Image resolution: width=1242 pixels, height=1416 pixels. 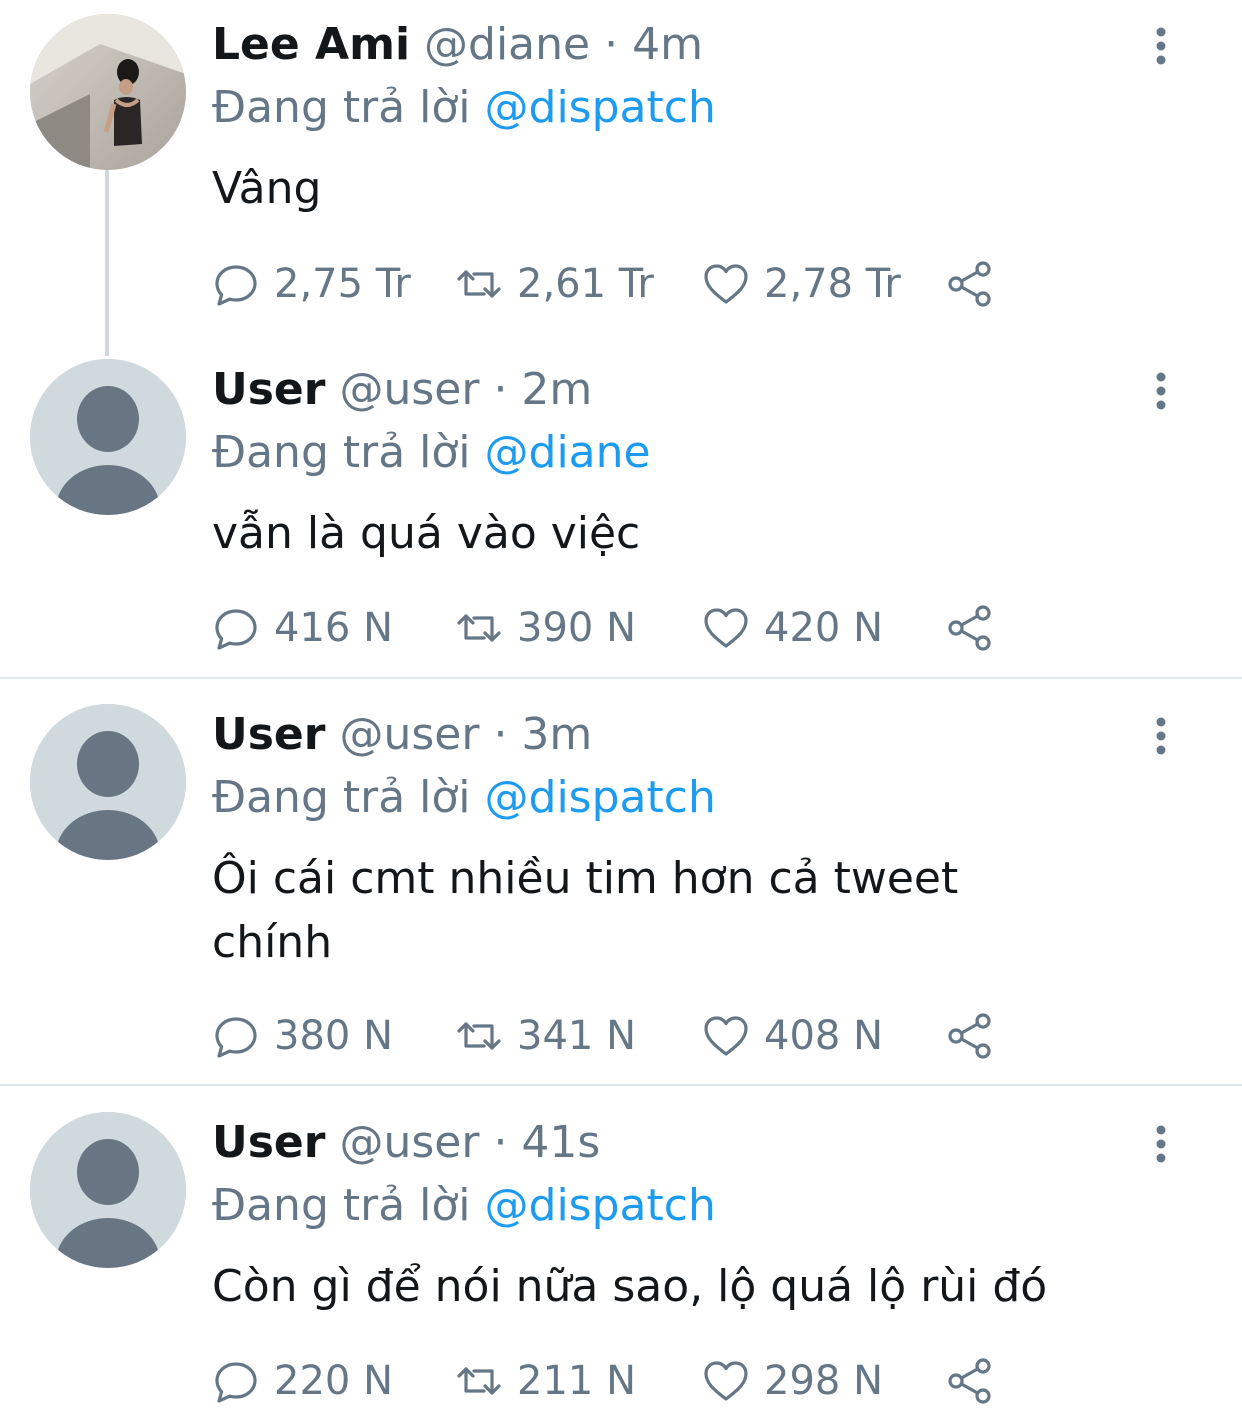 I want to click on like-button: 408 N, so click(x=792, y=1036).